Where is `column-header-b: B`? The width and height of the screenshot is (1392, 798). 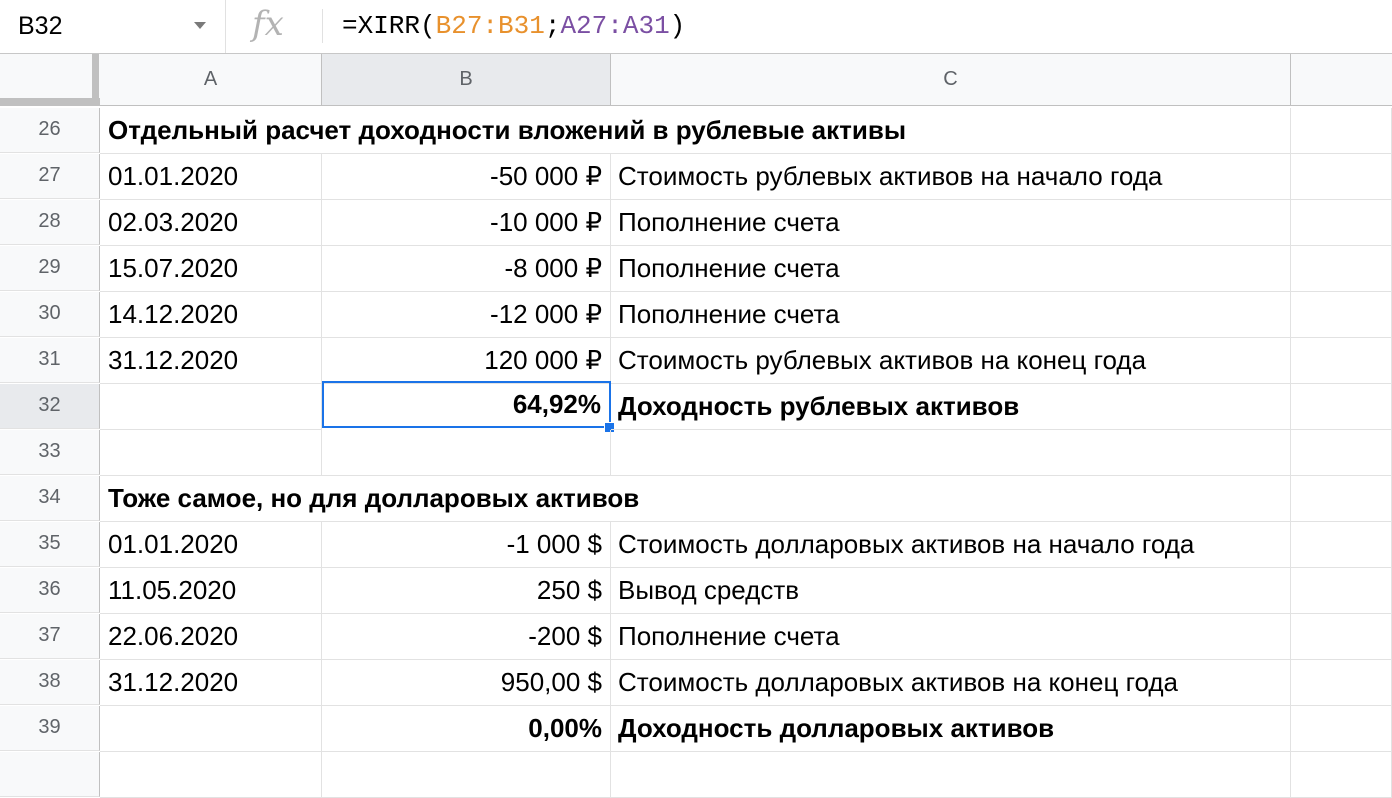 column-header-b: B is located at coordinates (466, 80).